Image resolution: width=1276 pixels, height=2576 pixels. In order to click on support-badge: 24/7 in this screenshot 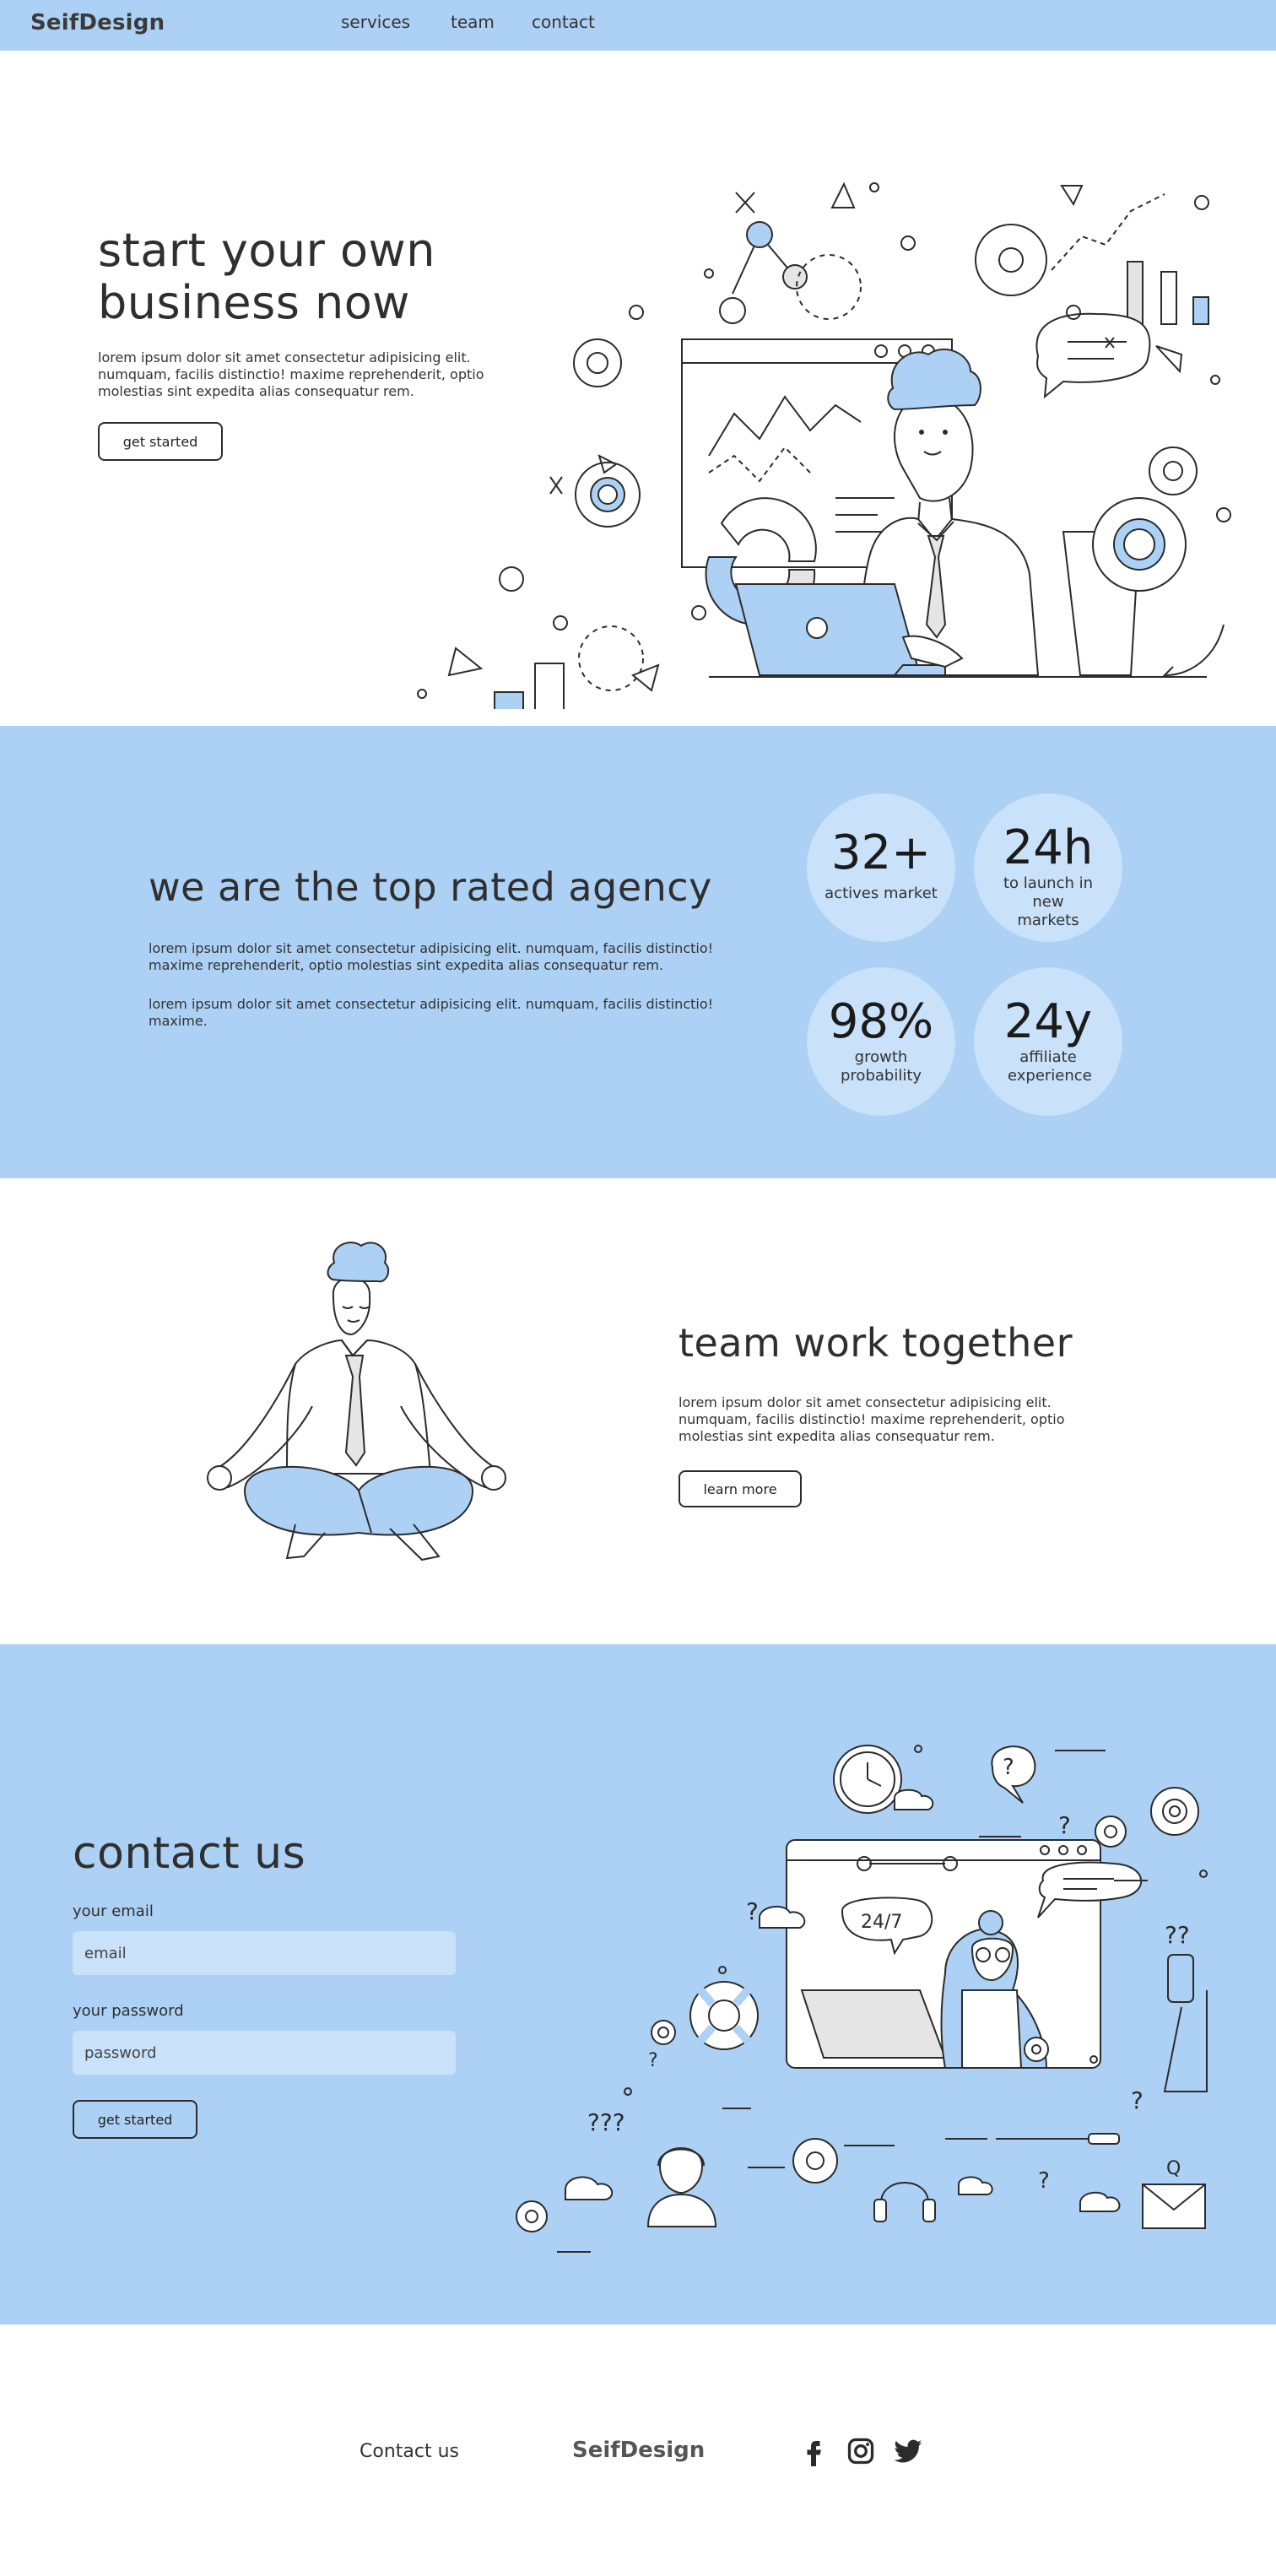, I will do `click(881, 1922)`.